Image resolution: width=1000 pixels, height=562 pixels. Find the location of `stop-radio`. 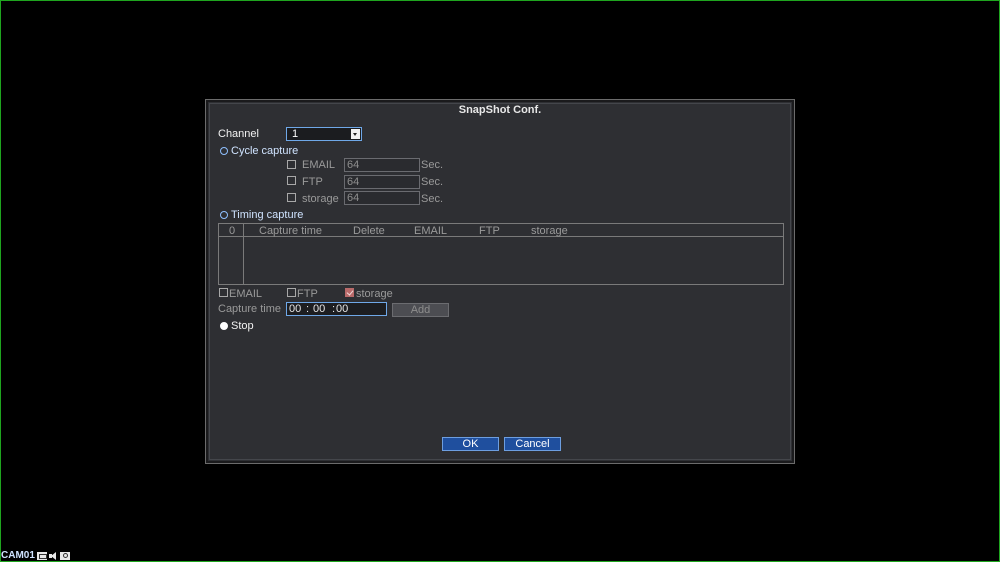

stop-radio is located at coordinates (224, 326).